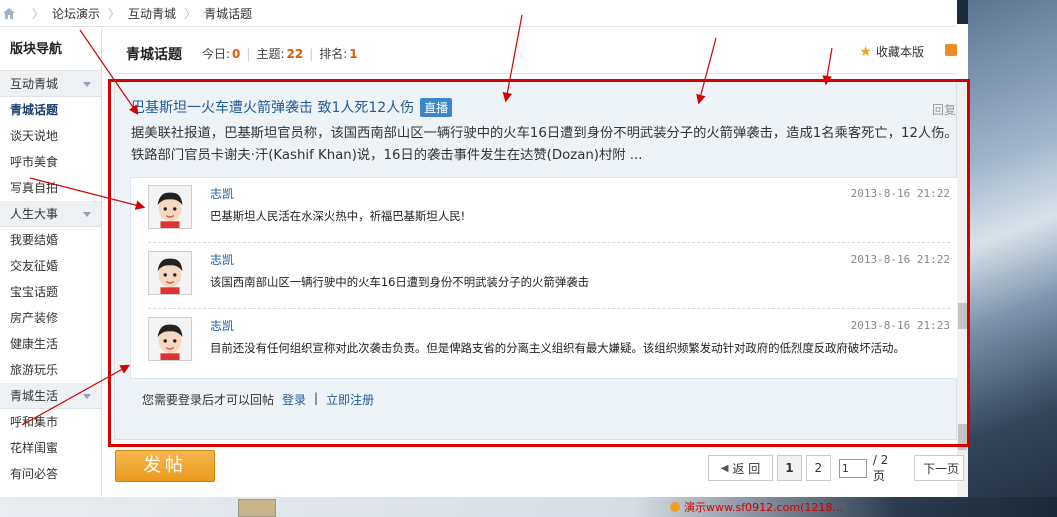  I want to click on smiley-icon, so click(675, 507).